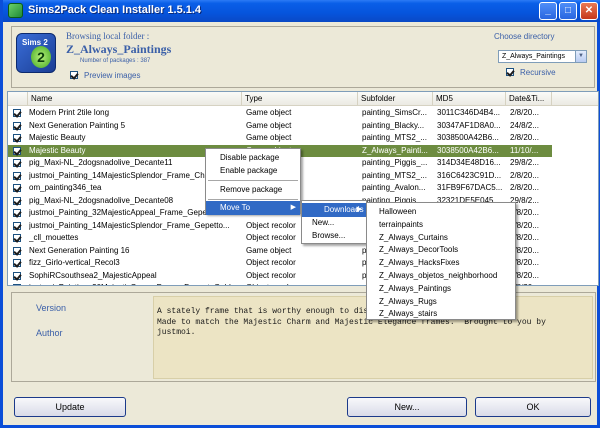 Image resolution: width=600 pixels, height=428 pixels. What do you see at coordinates (253, 171) in the screenshot?
I see `menu-item-enable-package: Enable package` at bounding box center [253, 171].